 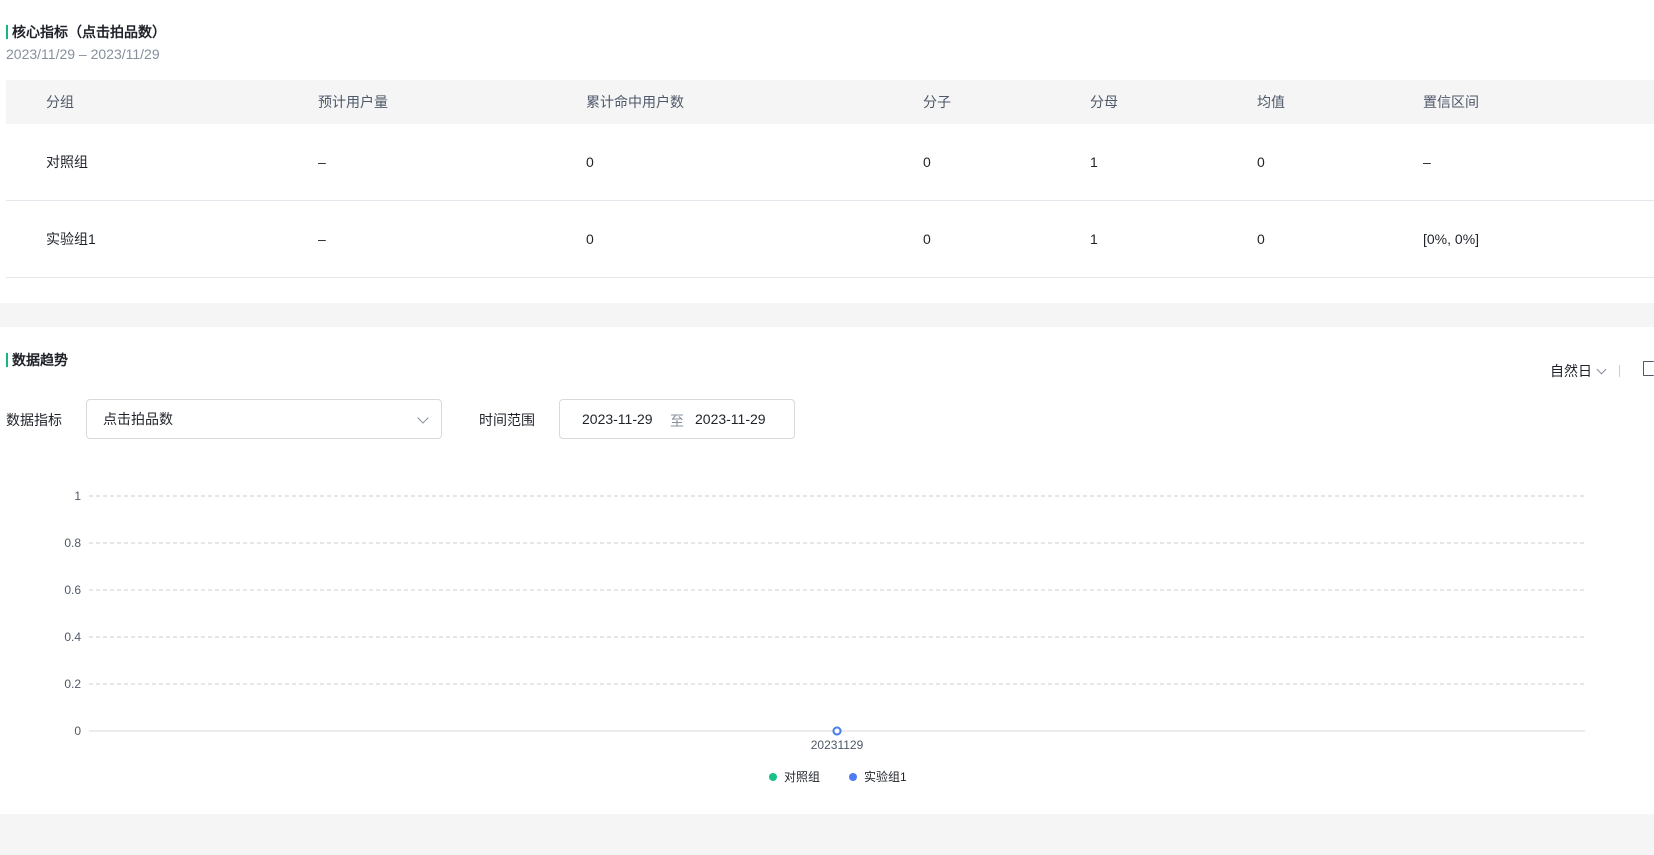 I want to click on time-range-label: 时间范围, so click(x=507, y=420).